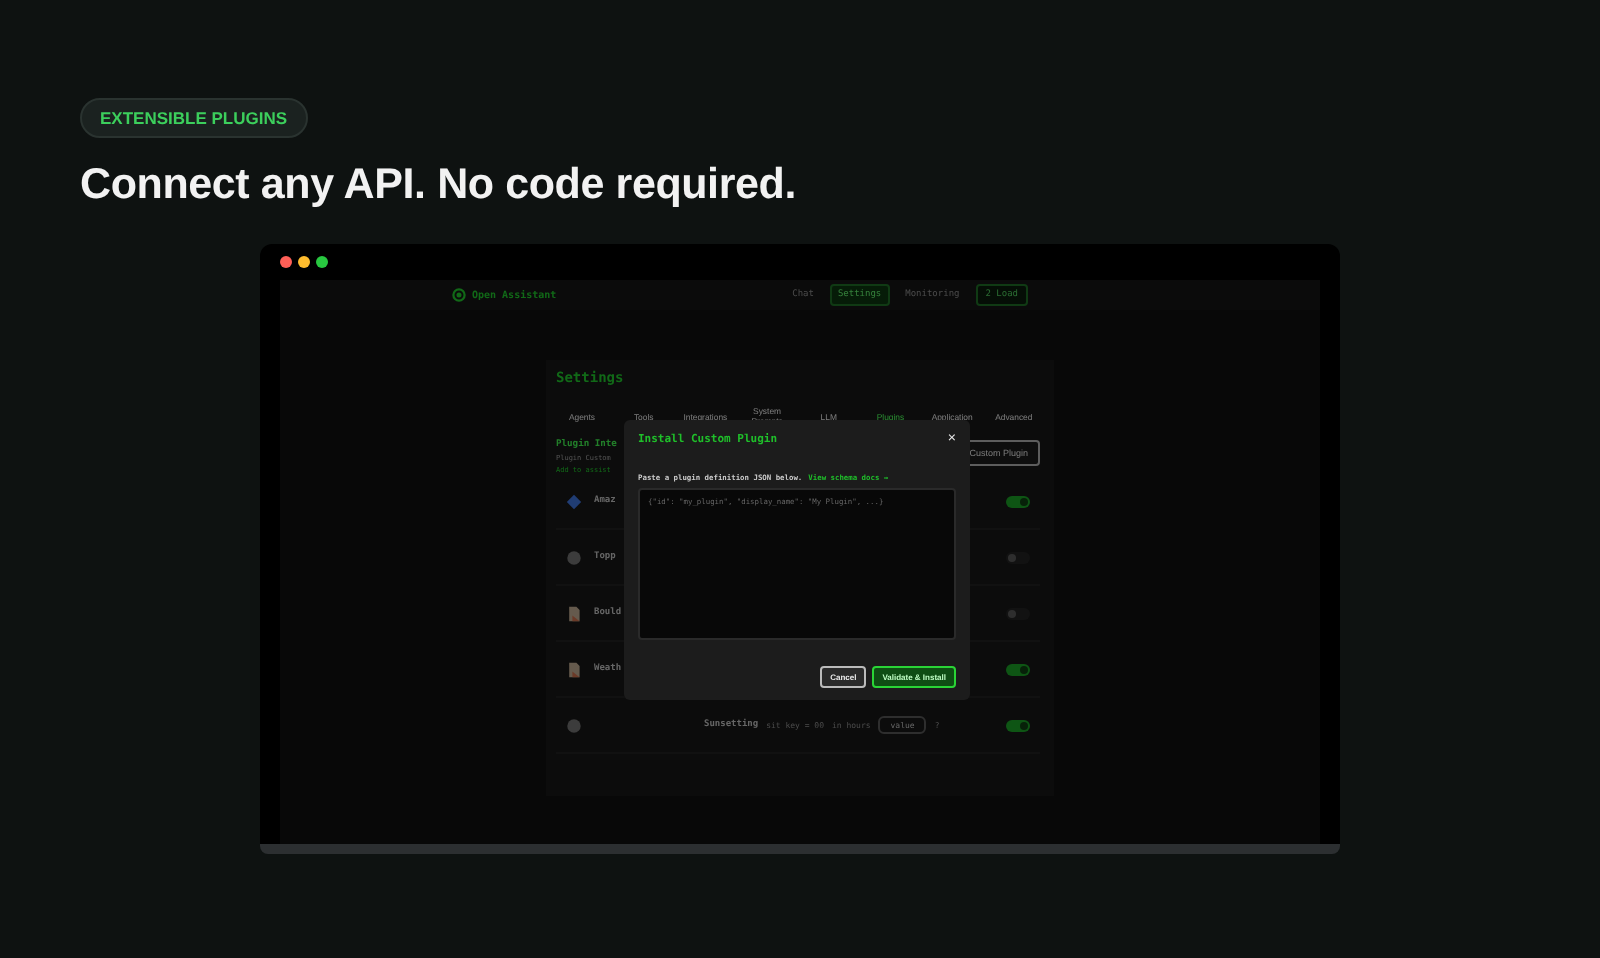 This screenshot has width=1600, height=958. Describe the element at coordinates (194, 118) in the screenshot. I see `category-badge: EXTENSIBLE PLUGINS` at that location.